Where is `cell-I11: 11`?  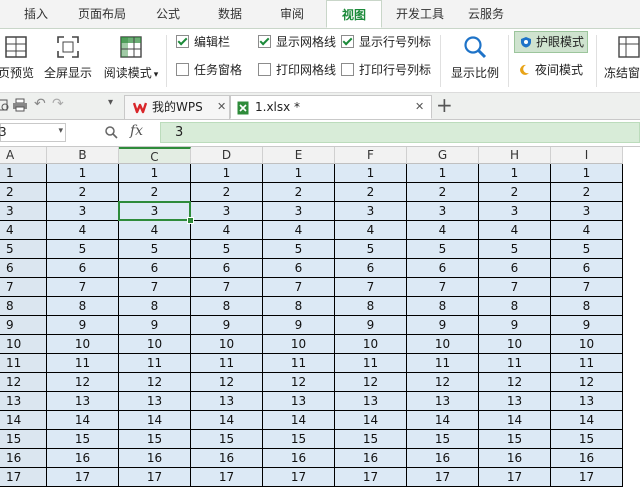 cell-I11: 11 is located at coordinates (587, 363).